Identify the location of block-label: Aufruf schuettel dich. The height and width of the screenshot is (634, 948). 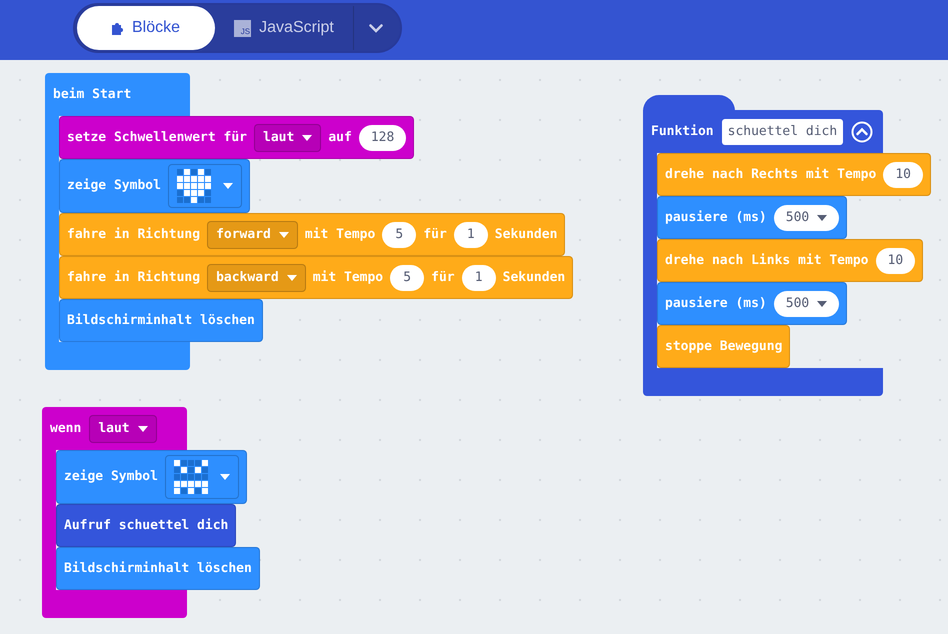
(146, 525).